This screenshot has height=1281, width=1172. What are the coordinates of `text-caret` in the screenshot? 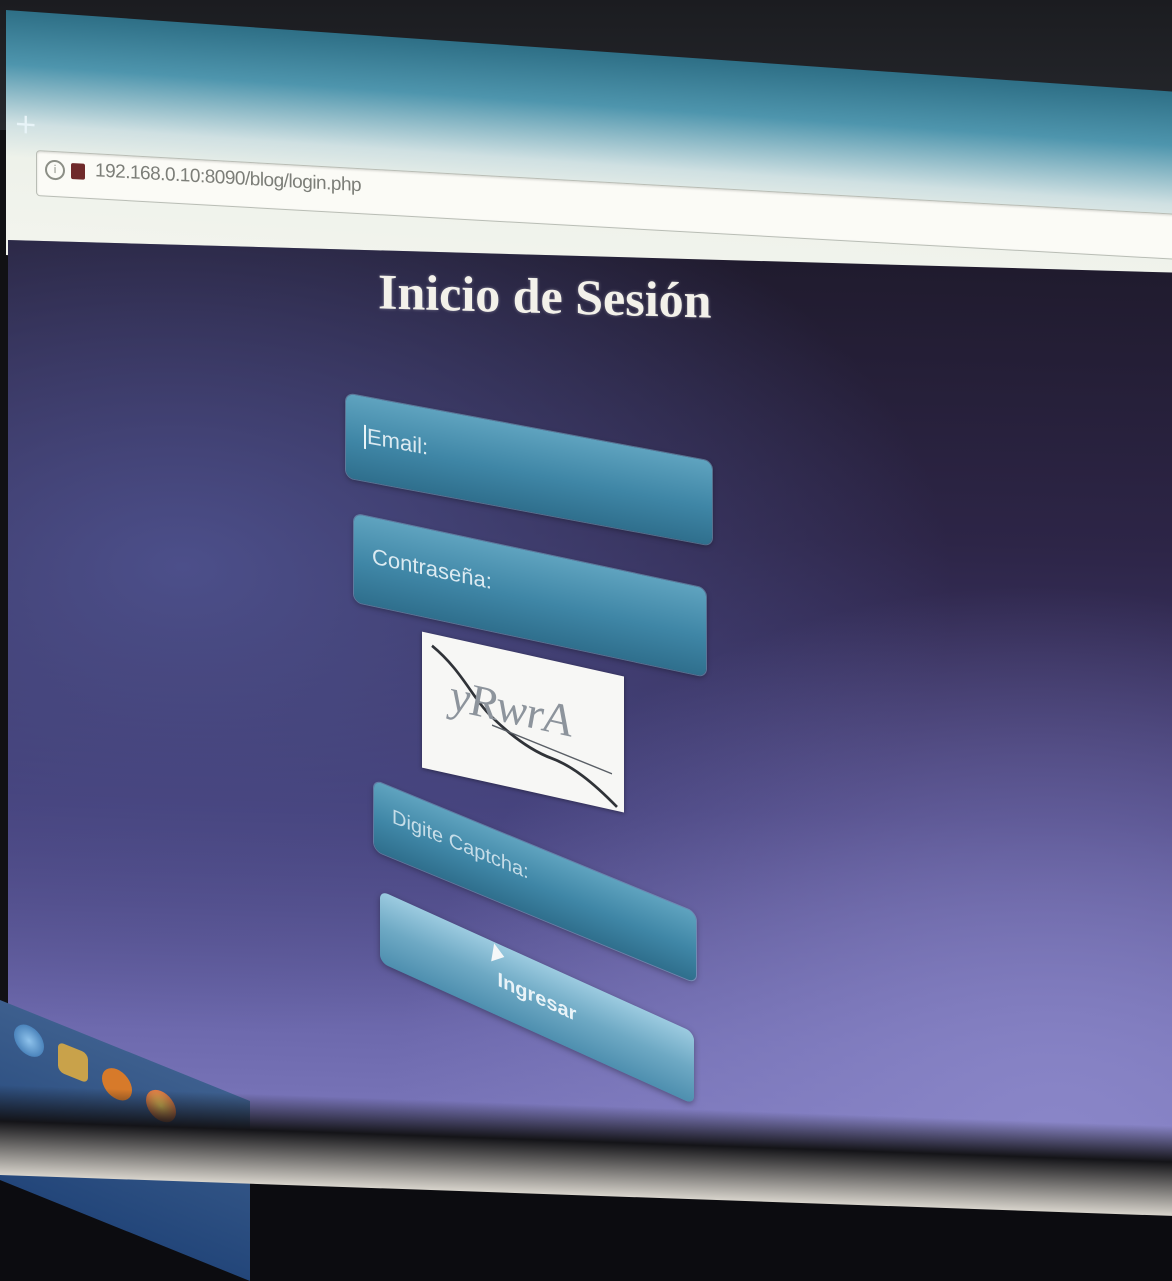 It's located at (365, 437).